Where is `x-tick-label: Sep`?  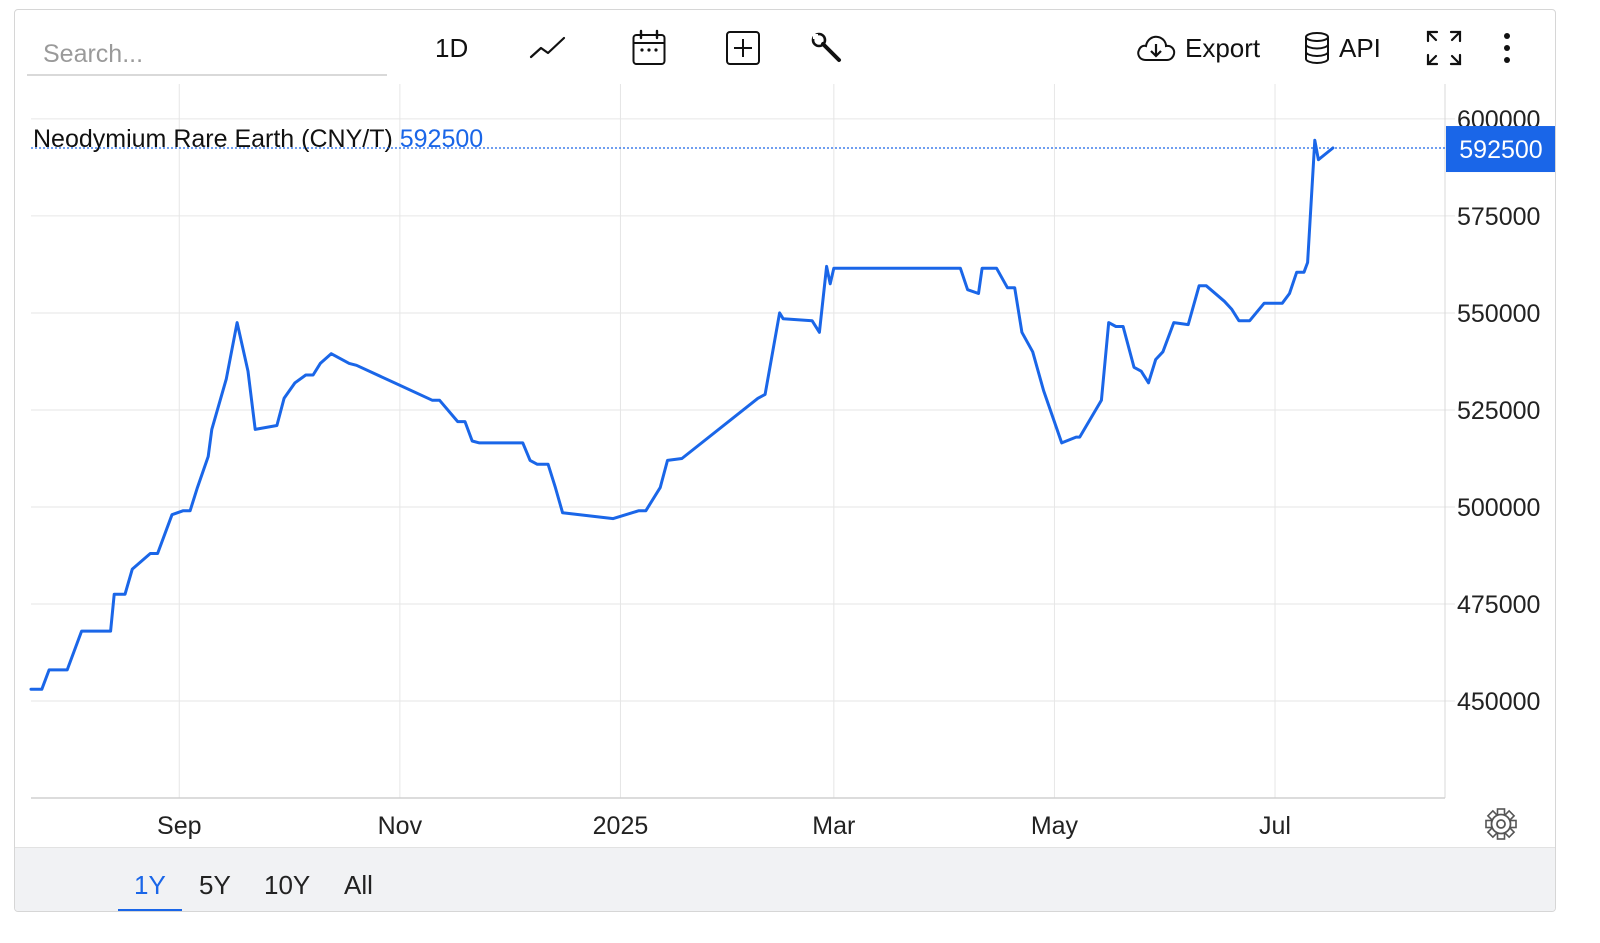 x-tick-label: Sep is located at coordinates (179, 826).